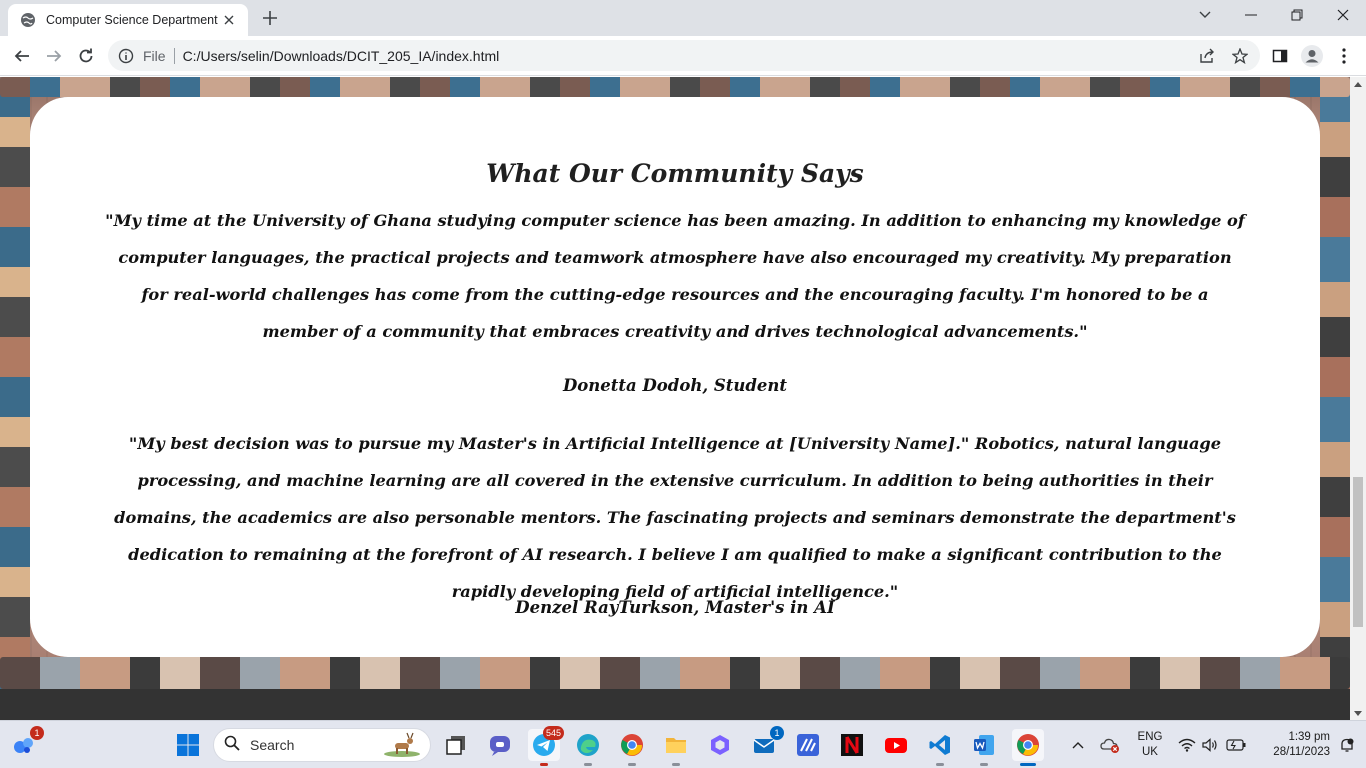 This screenshot has width=1366, height=768. I want to click on vscode-icon, so click(940, 747).